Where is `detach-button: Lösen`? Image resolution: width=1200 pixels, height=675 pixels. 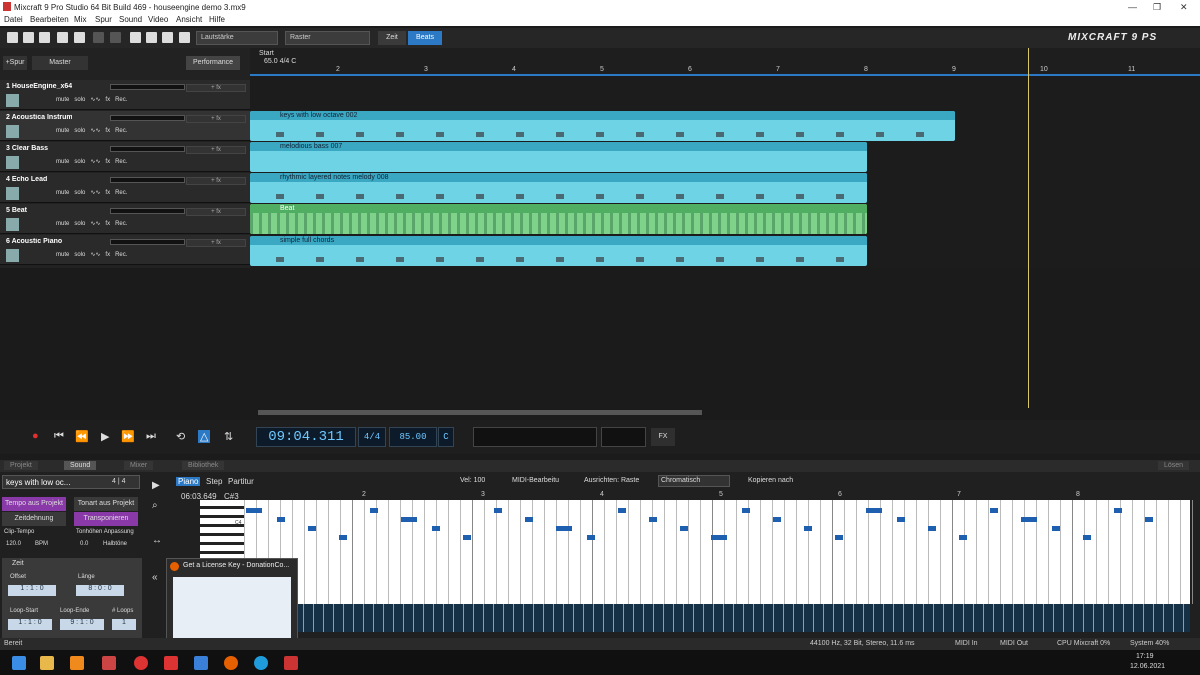 detach-button: Lösen is located at coordinates (1174, 465).